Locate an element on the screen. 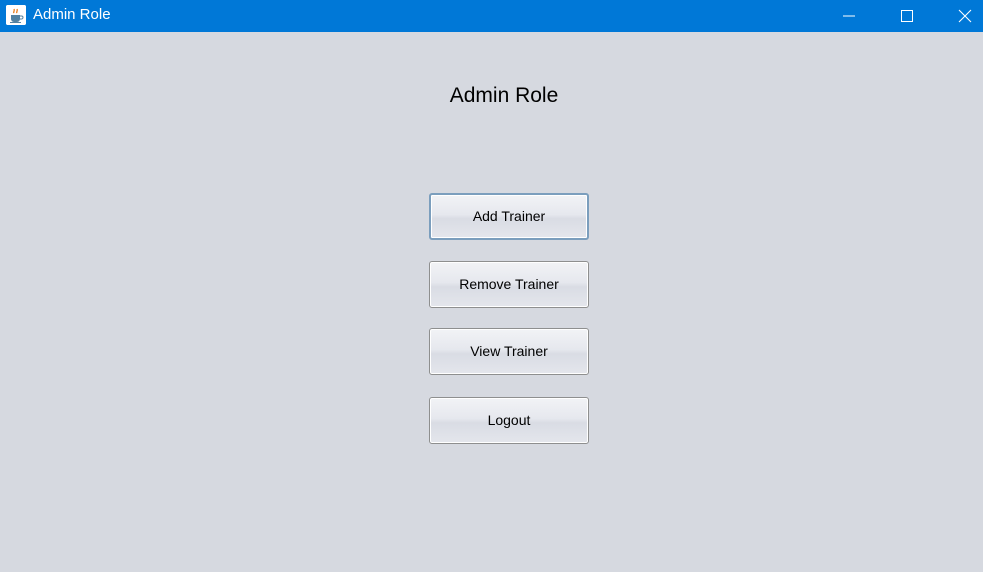  window-title: Admin Role is located at coordinates (72, 14).